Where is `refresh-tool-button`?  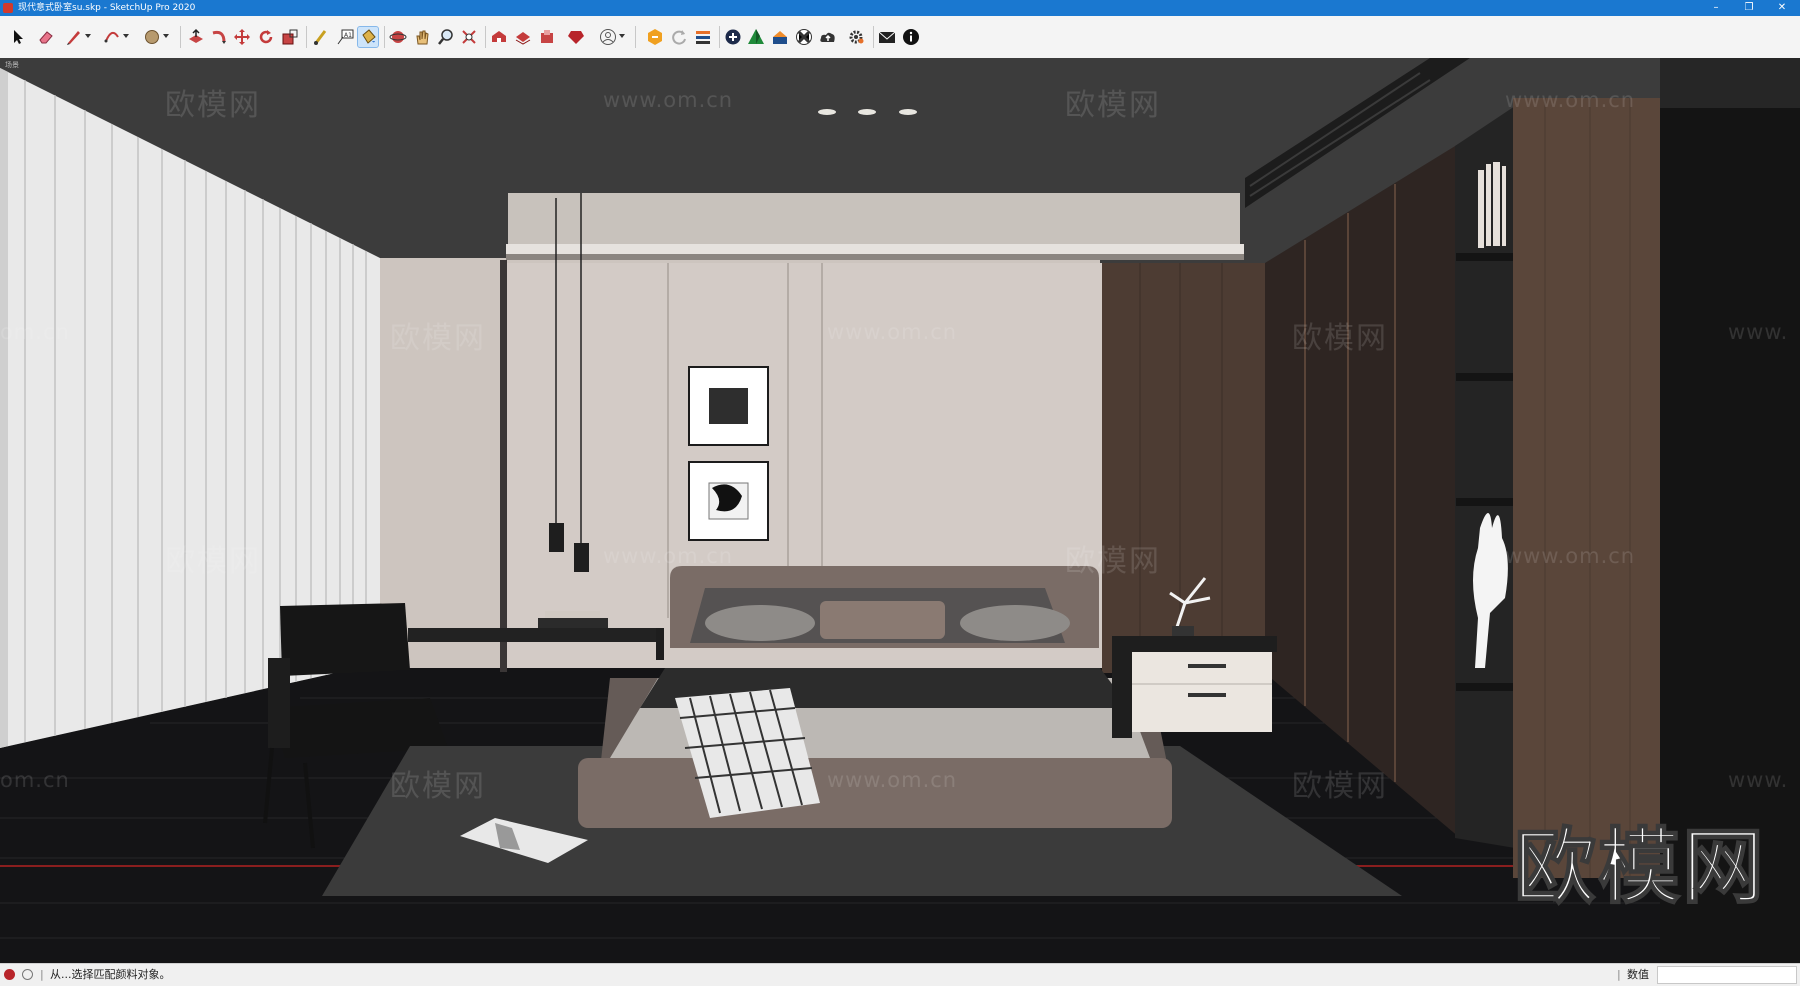
refresh-tool-button is located at coordinates (679, 37).